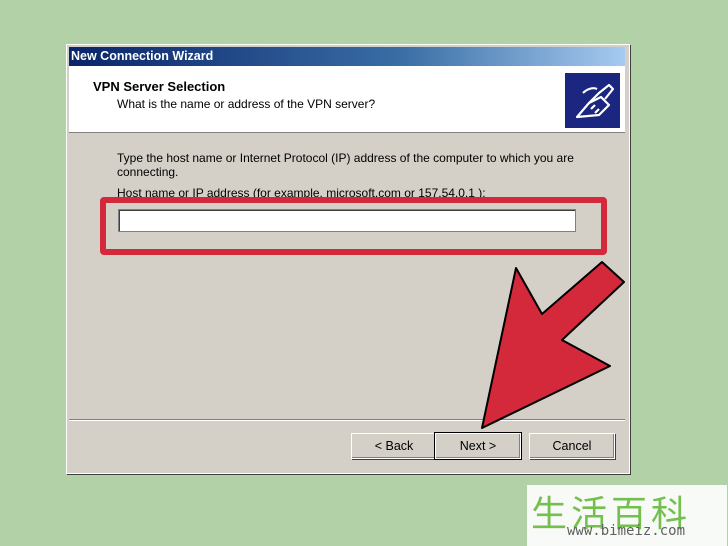 This screenshot has height=546, width=728. What do you see at coordinates (553, 345) in the screenshot?
I see `pointer-arrow-icon` at bounding box center [553, 345].